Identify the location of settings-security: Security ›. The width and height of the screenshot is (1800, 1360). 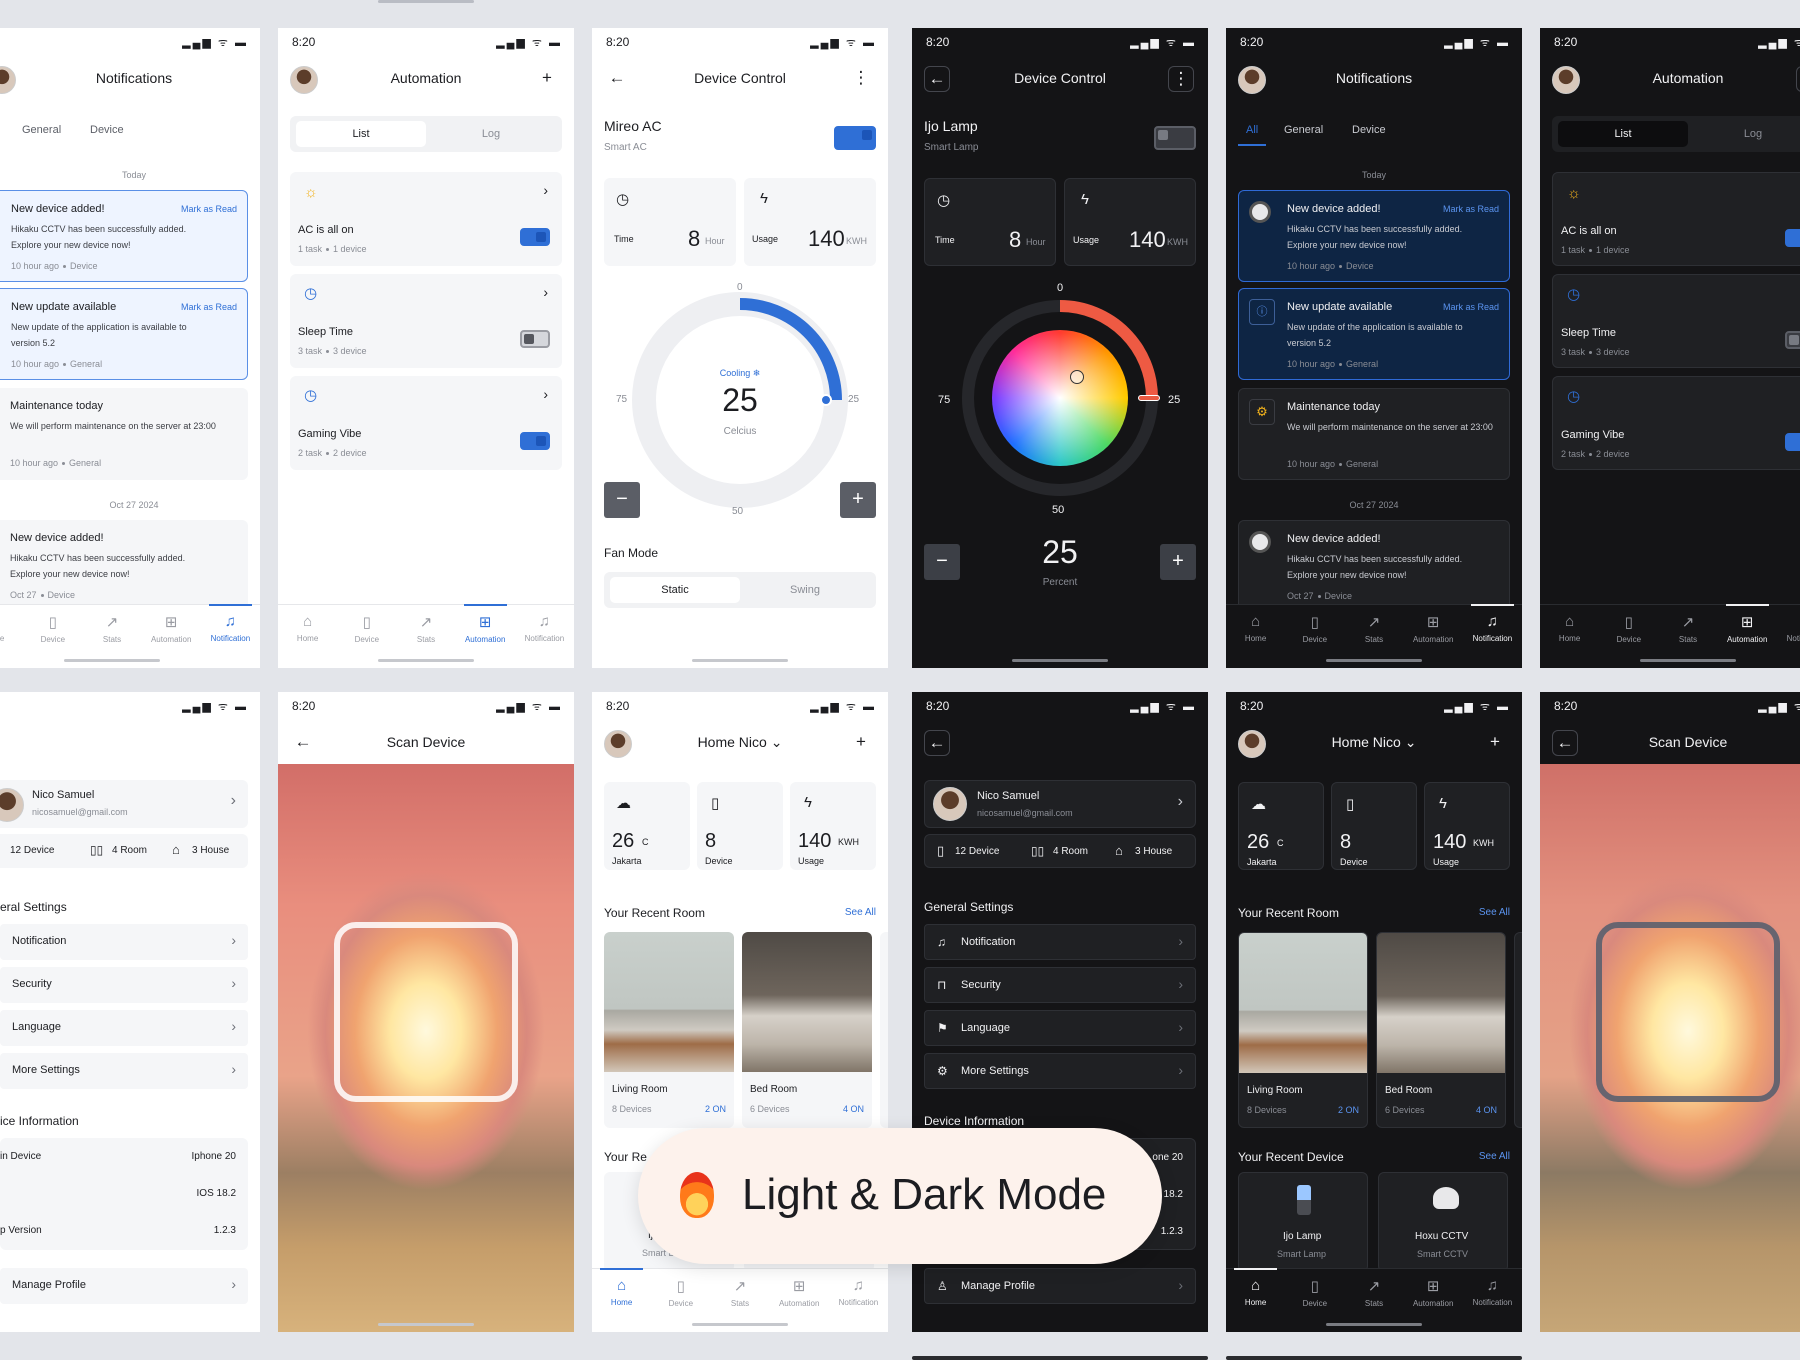
(124, 985).